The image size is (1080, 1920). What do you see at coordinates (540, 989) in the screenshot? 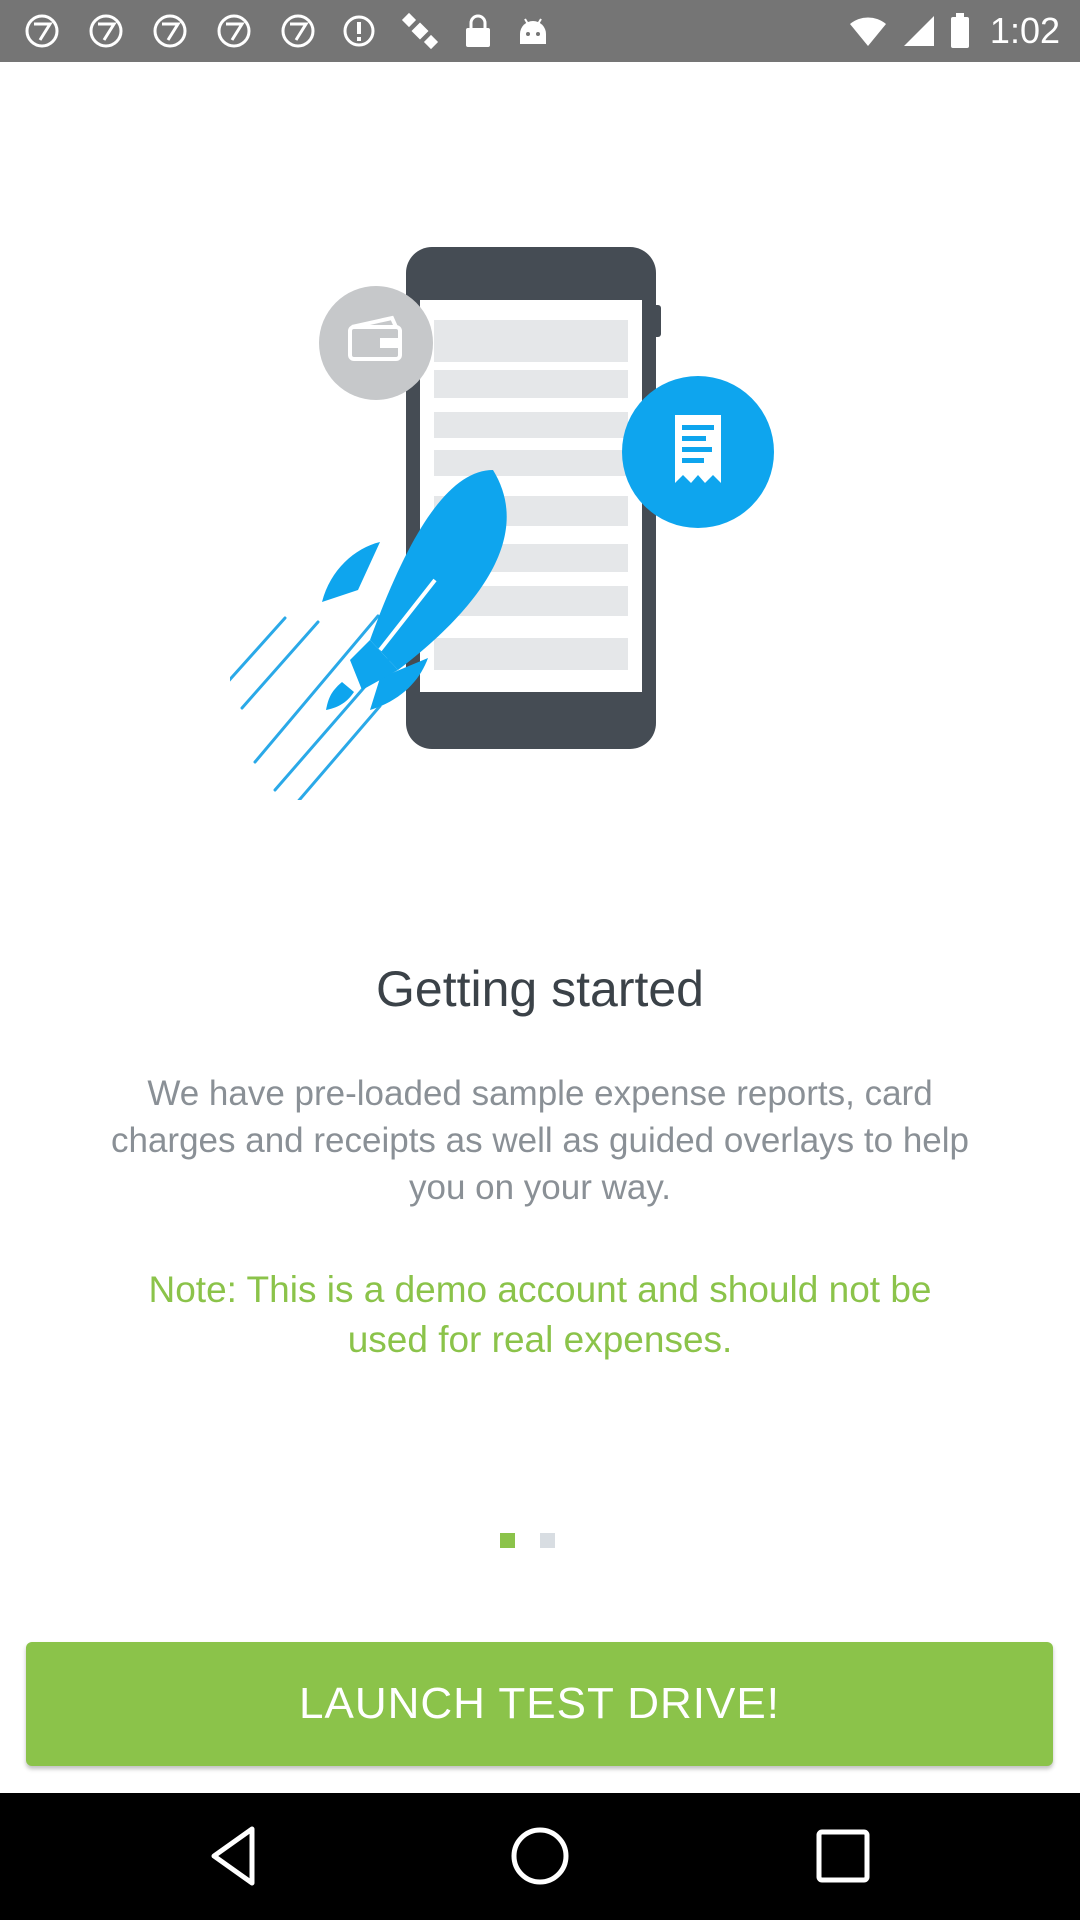
I see `page-title: Getting started` at bounding box center [540, 989].